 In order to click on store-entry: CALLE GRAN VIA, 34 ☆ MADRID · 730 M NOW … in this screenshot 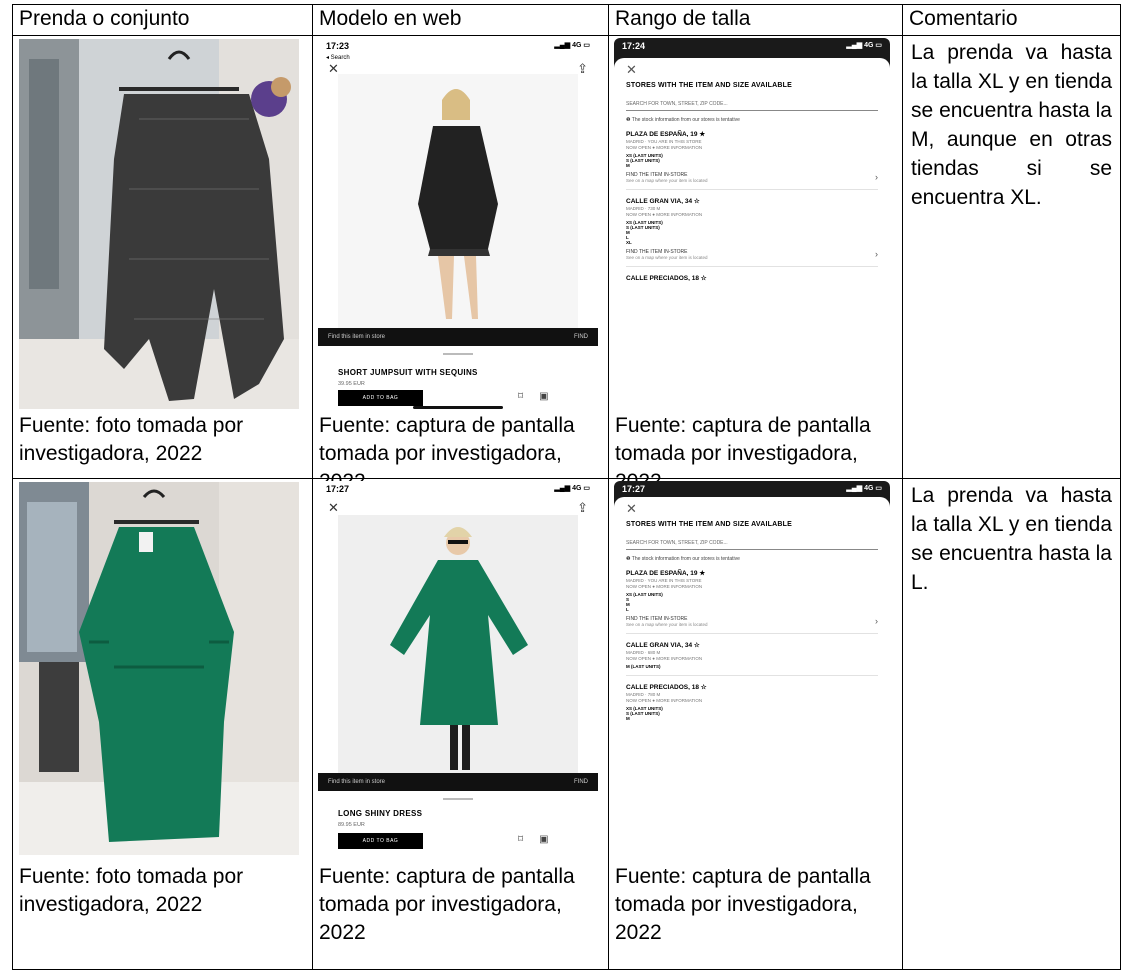, I will do `click(752, 232)`.